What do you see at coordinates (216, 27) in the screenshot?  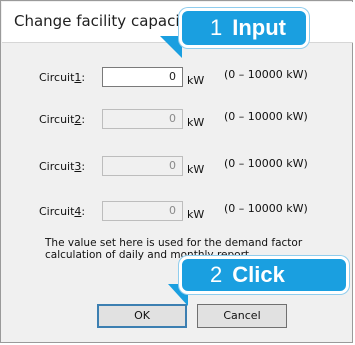 I see `callout-number: 1` at bounding box center [216, 27].